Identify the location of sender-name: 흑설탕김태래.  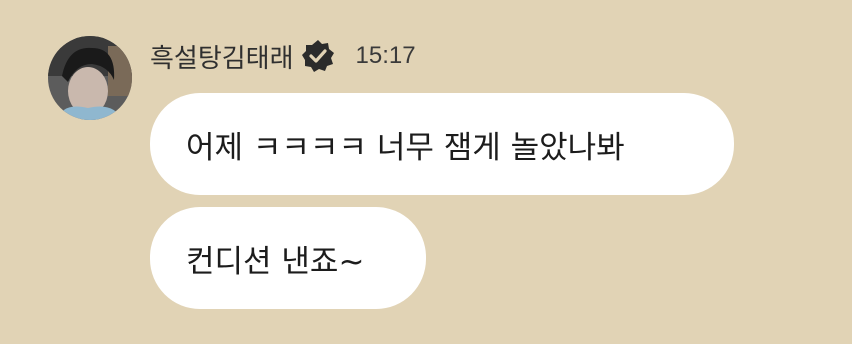
(222, 56).